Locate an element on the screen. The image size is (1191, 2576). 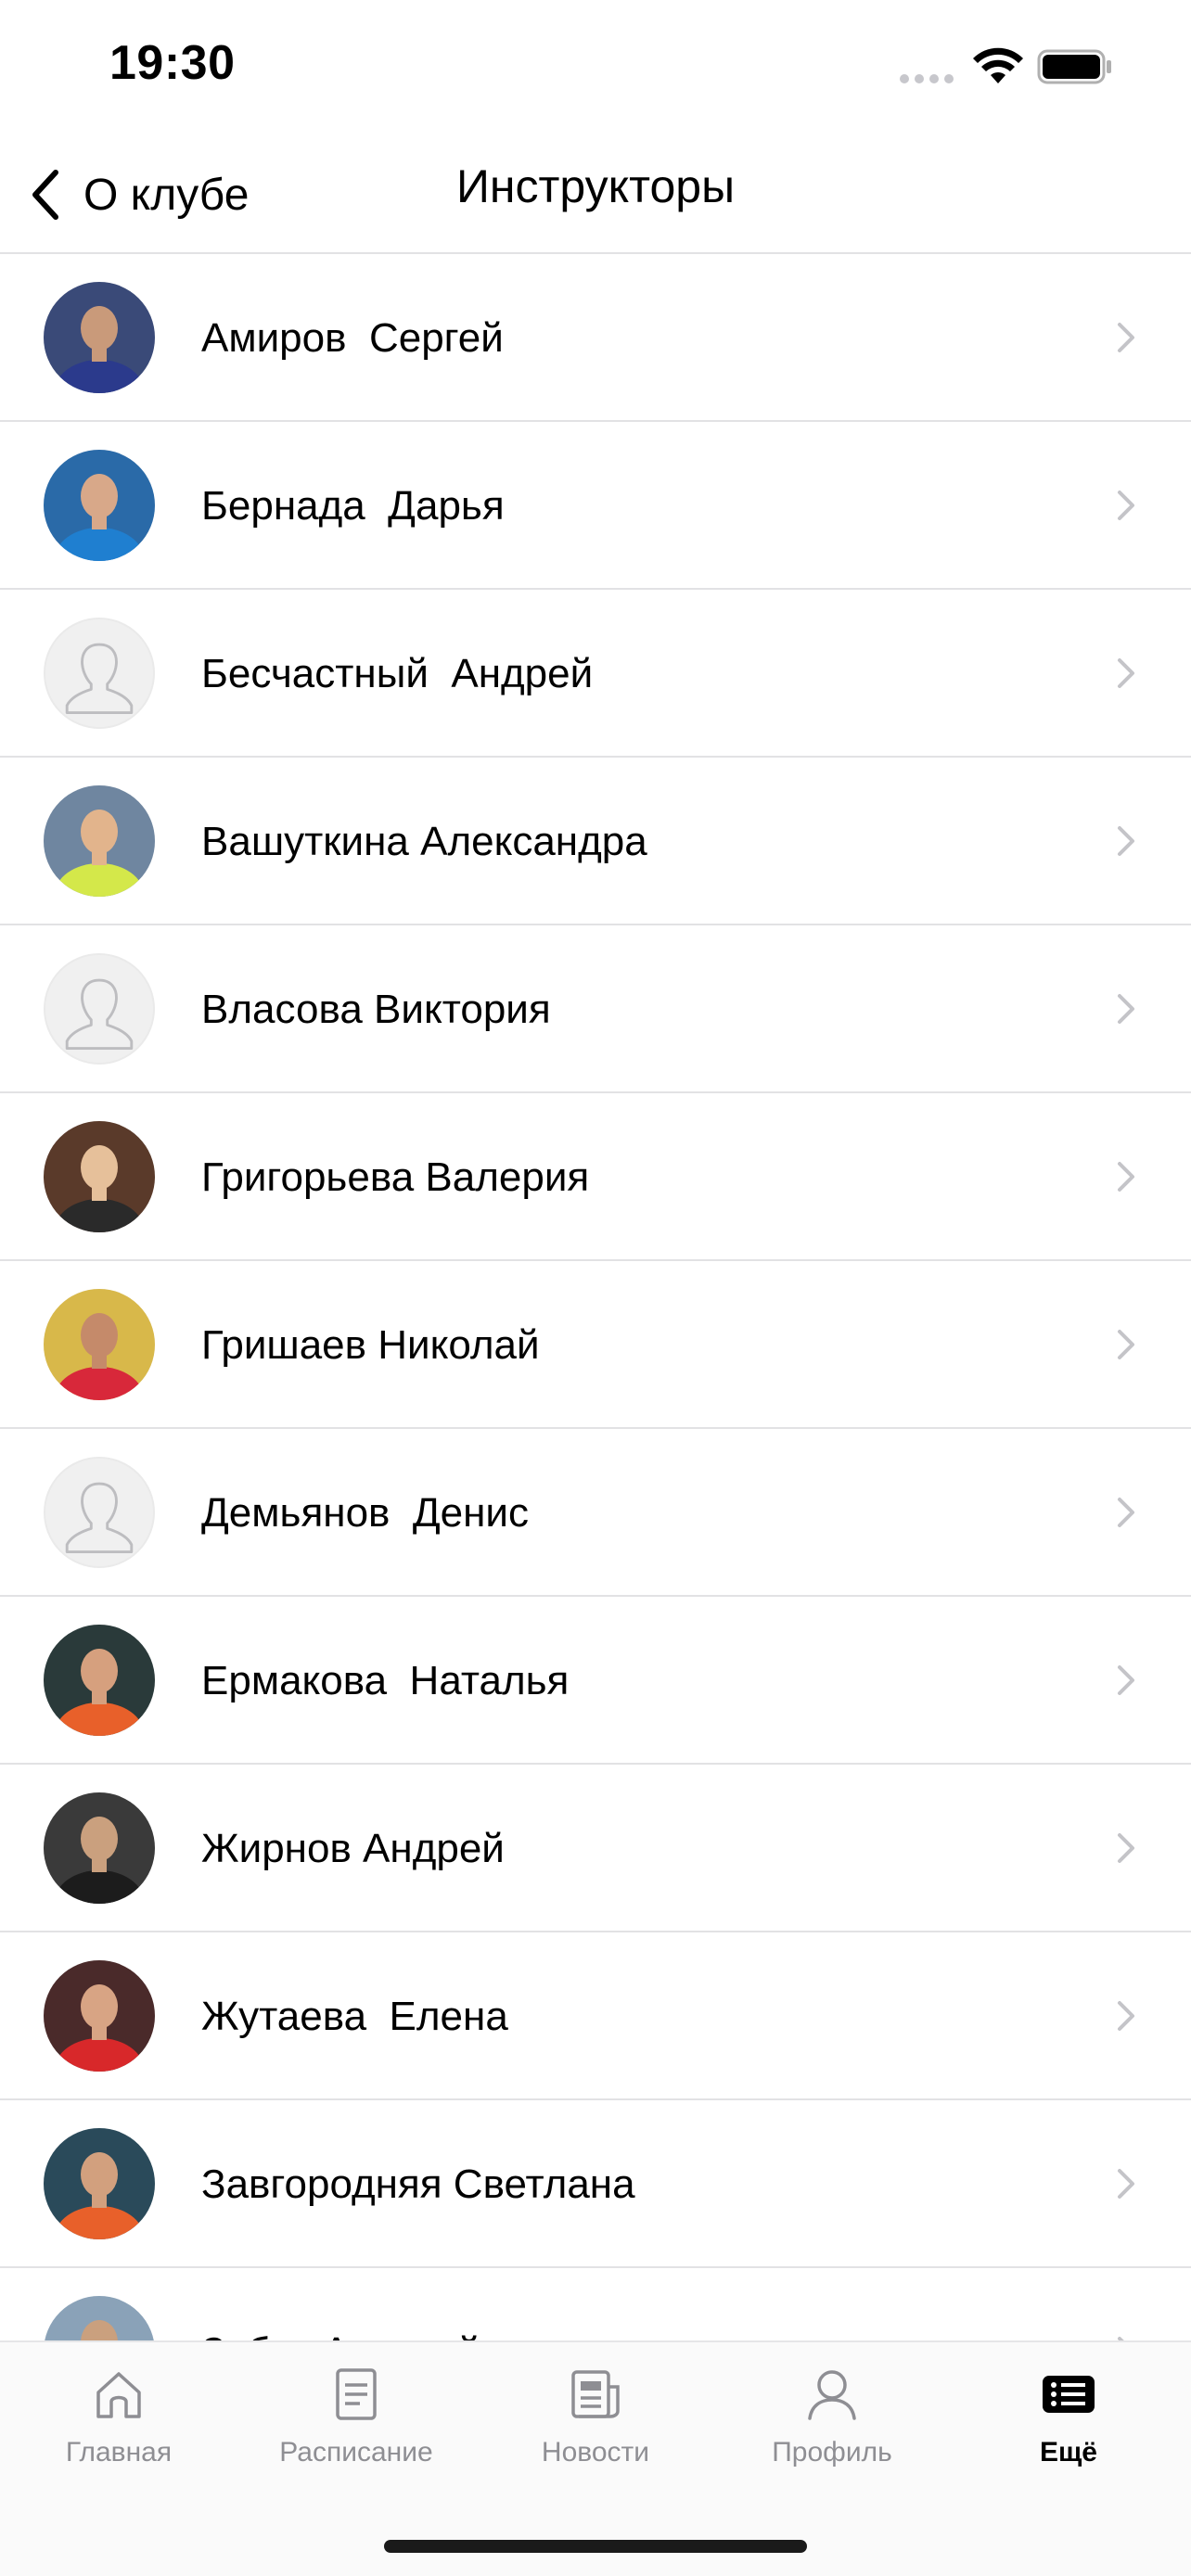
wifi-icon is located at coordinates (998, 65).